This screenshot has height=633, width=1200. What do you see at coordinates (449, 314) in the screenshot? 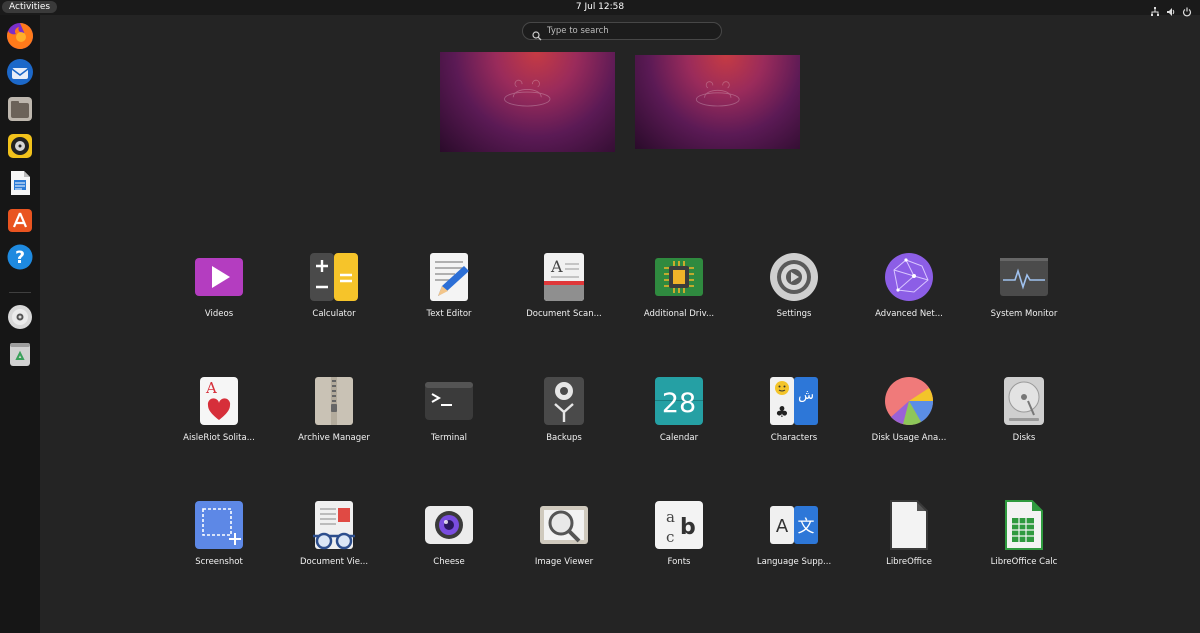
I see `app-label: Text Editor` at bounding box center [449, 314].